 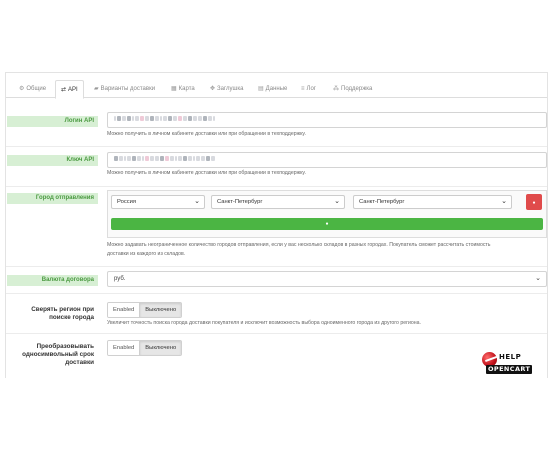 I want to click on exchange-icon: ⇄, so click(x=64, y=90).